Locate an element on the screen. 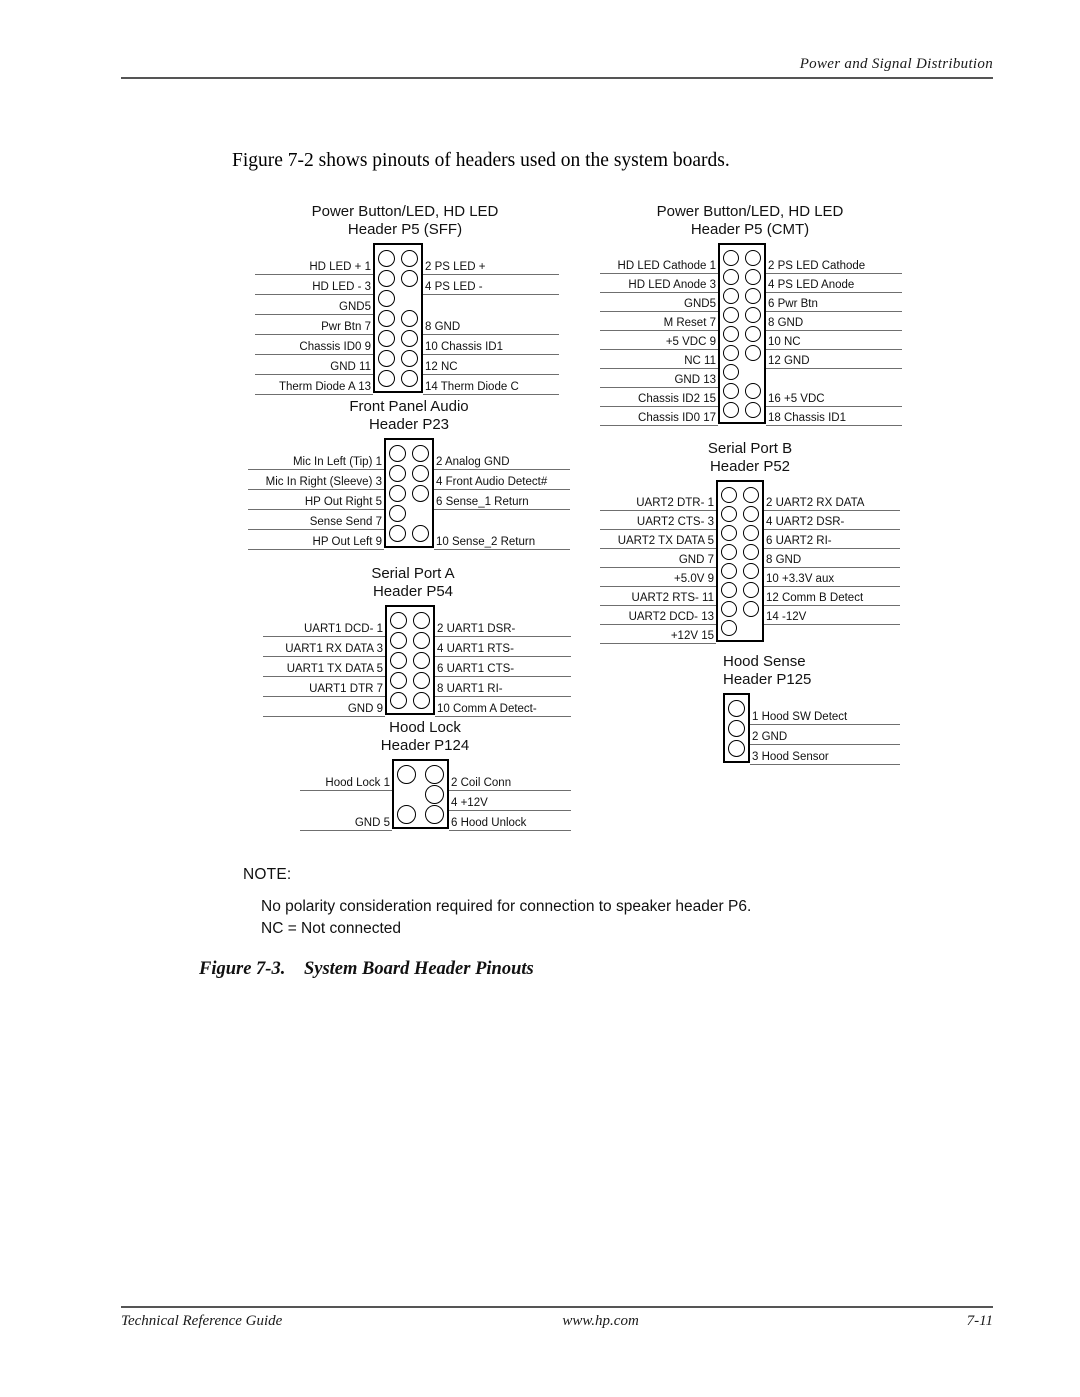 This screenshot has width=1080, height=1397. left-pin-labels: Hood Lock 1 GND 5 is located at coordinates (346, 801).